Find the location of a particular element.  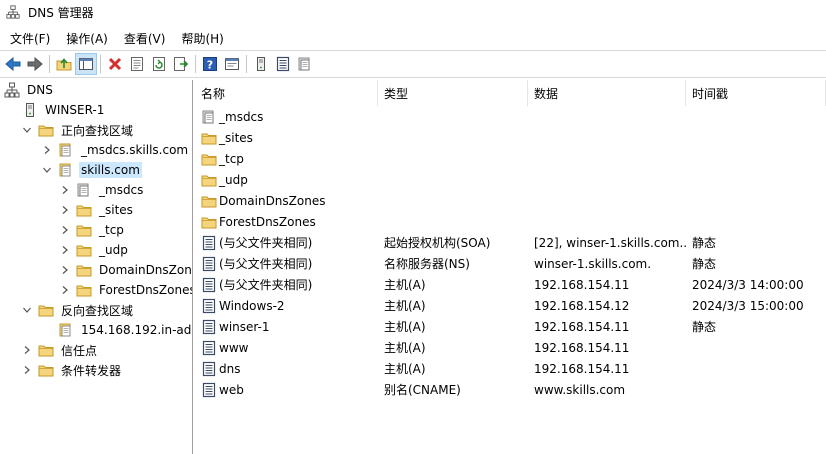

table-row: _sites is located at coordinates (511, 137).